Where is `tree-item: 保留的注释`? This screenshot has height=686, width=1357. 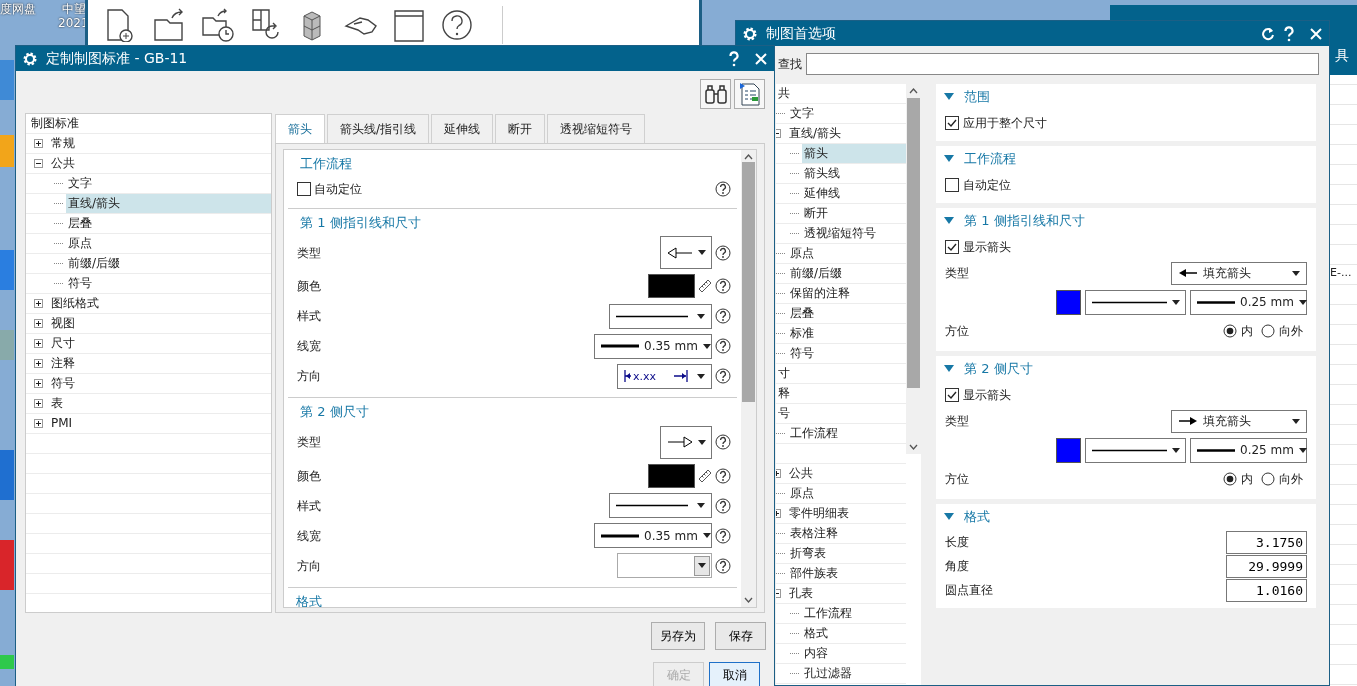 tree-item: 保留的注释 is located at coordinates (847, 293).